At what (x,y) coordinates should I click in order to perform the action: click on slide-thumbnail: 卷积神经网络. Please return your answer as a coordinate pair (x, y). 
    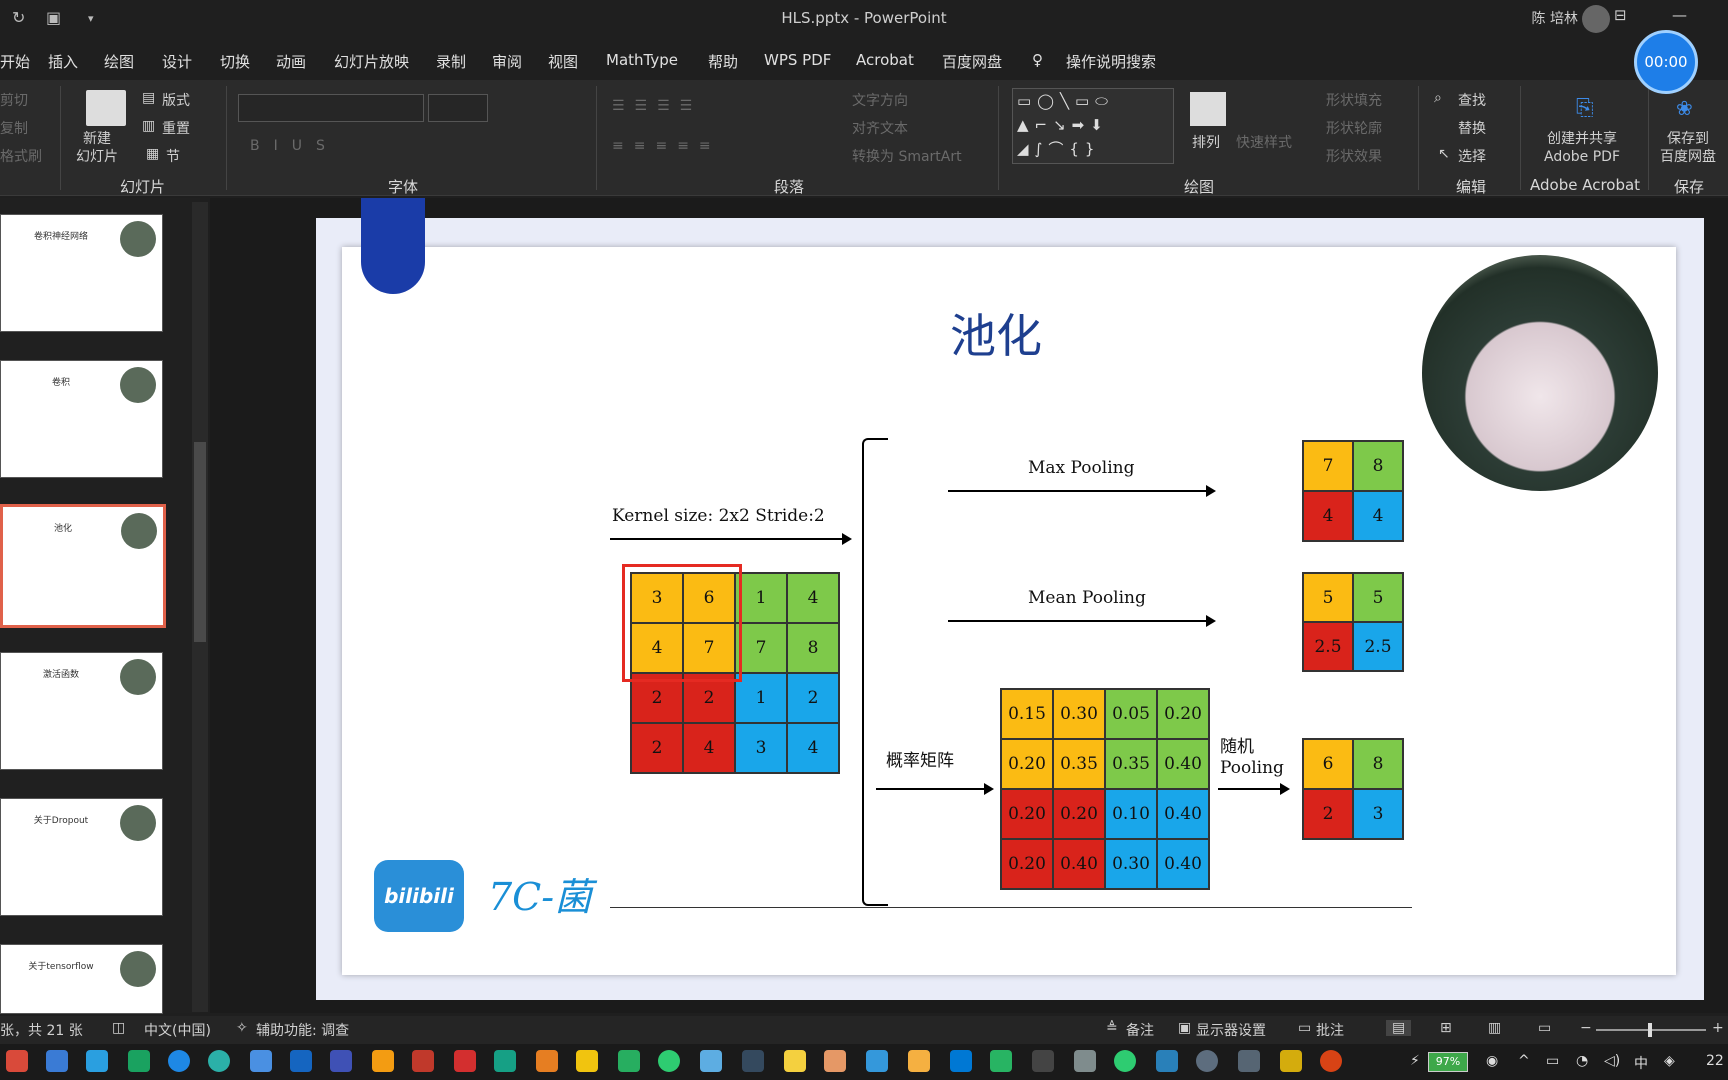
    Looking at the image, I should click on (81, 273).